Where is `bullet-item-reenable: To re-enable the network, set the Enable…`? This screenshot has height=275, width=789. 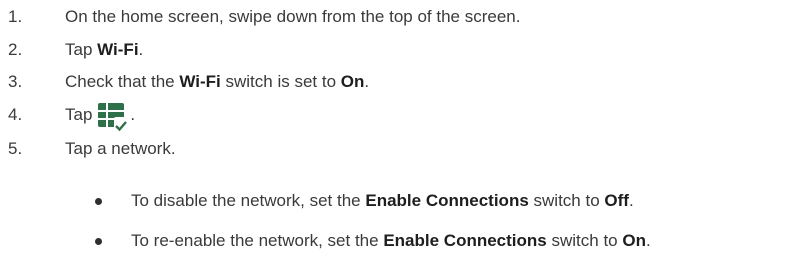
bullet-item-reenable: To re-enable the network, set the Enable… is located at coordinates (394, 241).